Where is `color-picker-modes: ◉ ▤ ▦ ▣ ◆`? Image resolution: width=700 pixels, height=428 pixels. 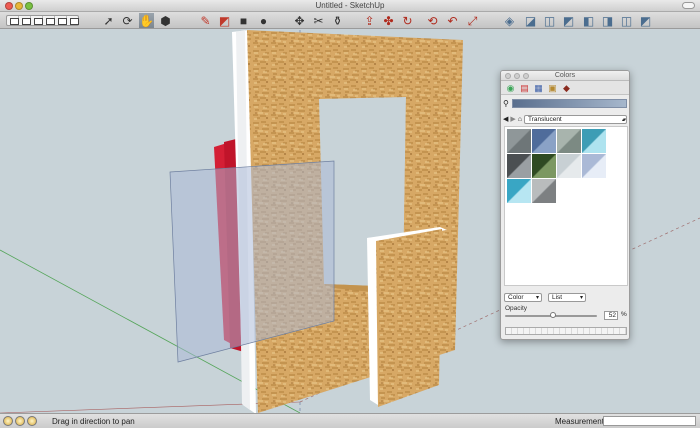
color-picker-modes: ◉ ▤ ▦ ▣ ◆ is located at coordinates (565, 88).